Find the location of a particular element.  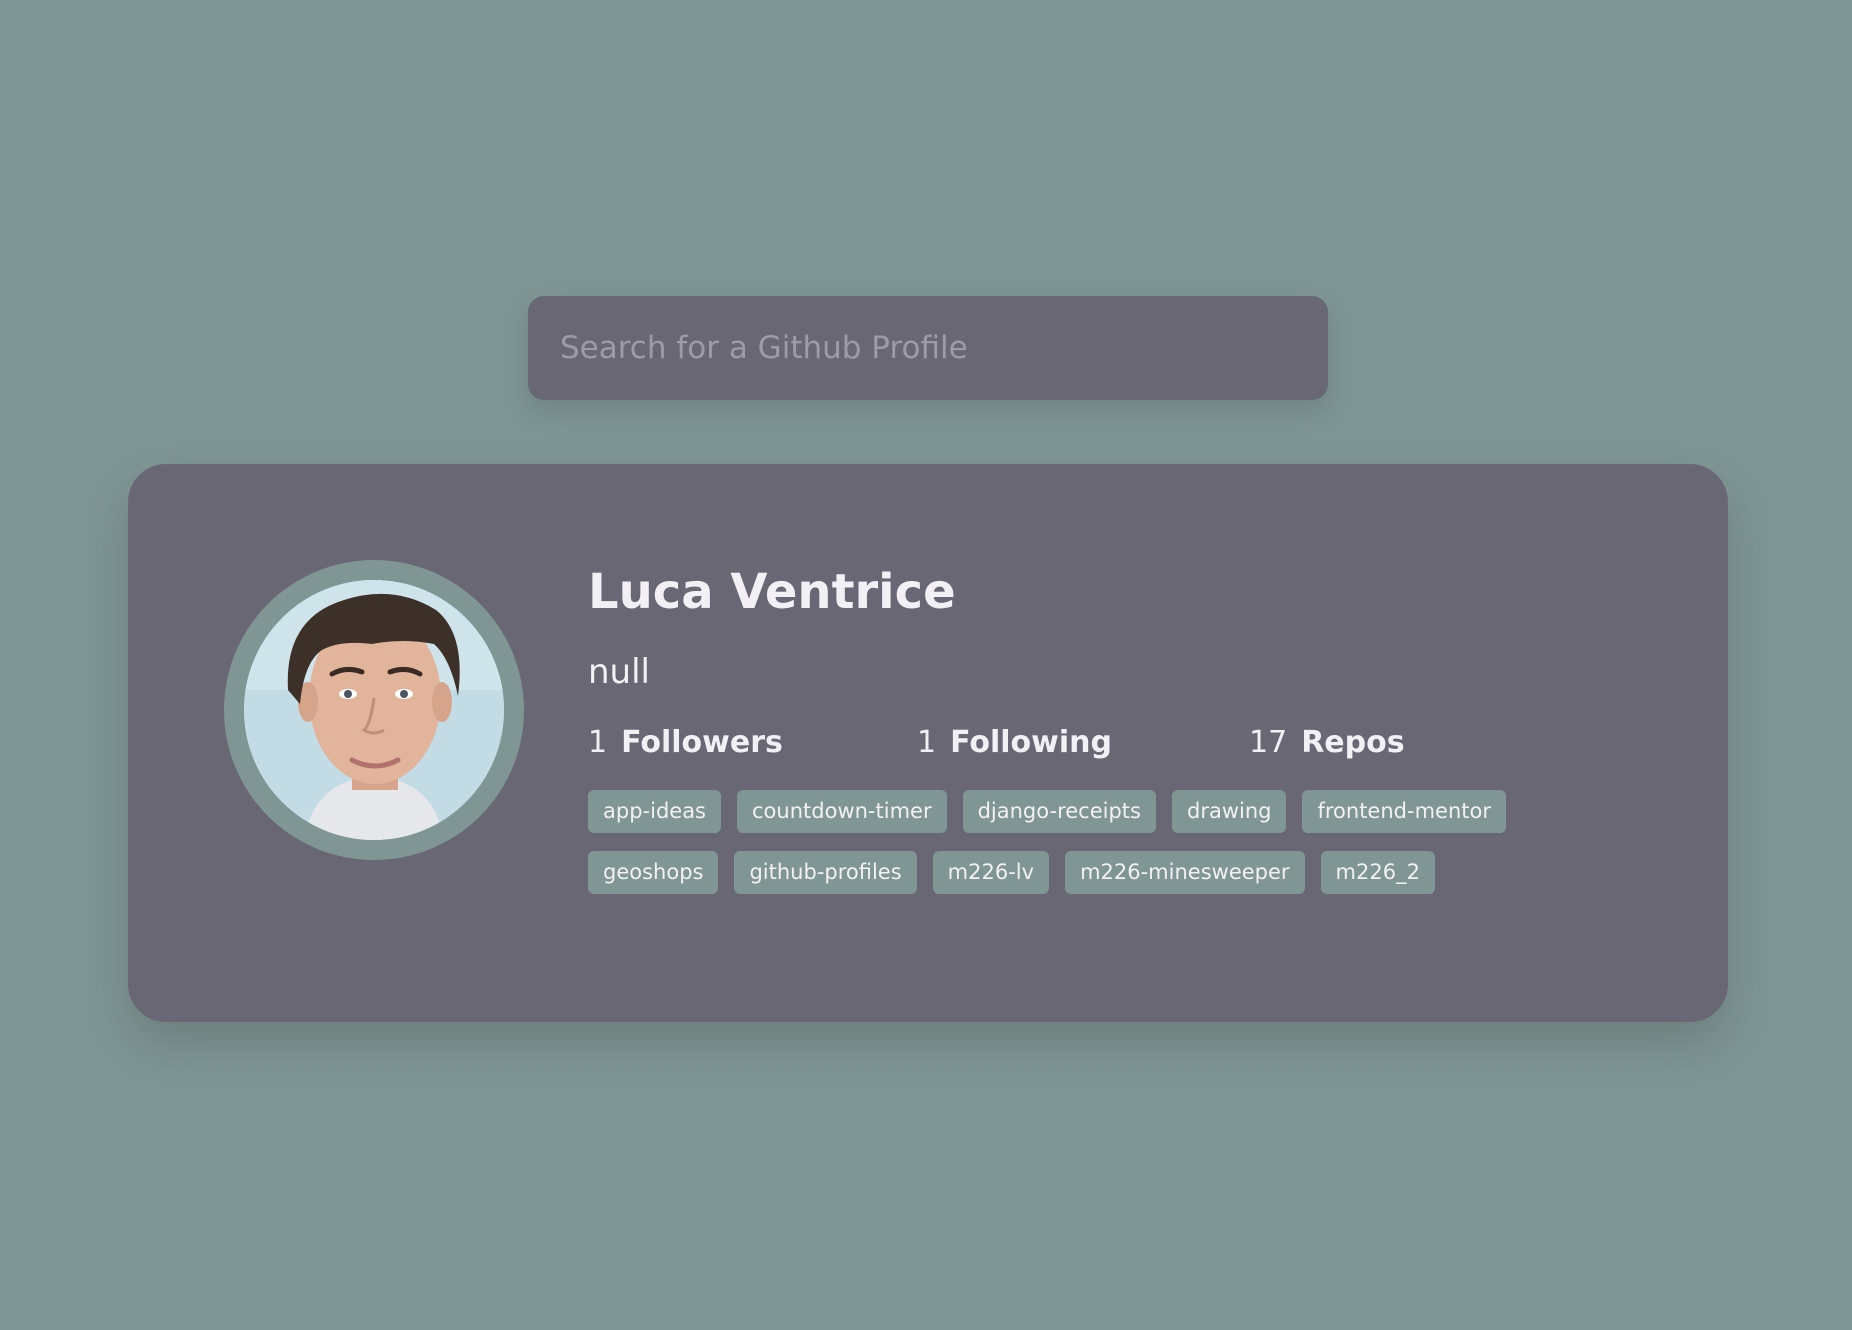

repo-link-django-receipts: django-receipts is located at coordinates (1059, 812).